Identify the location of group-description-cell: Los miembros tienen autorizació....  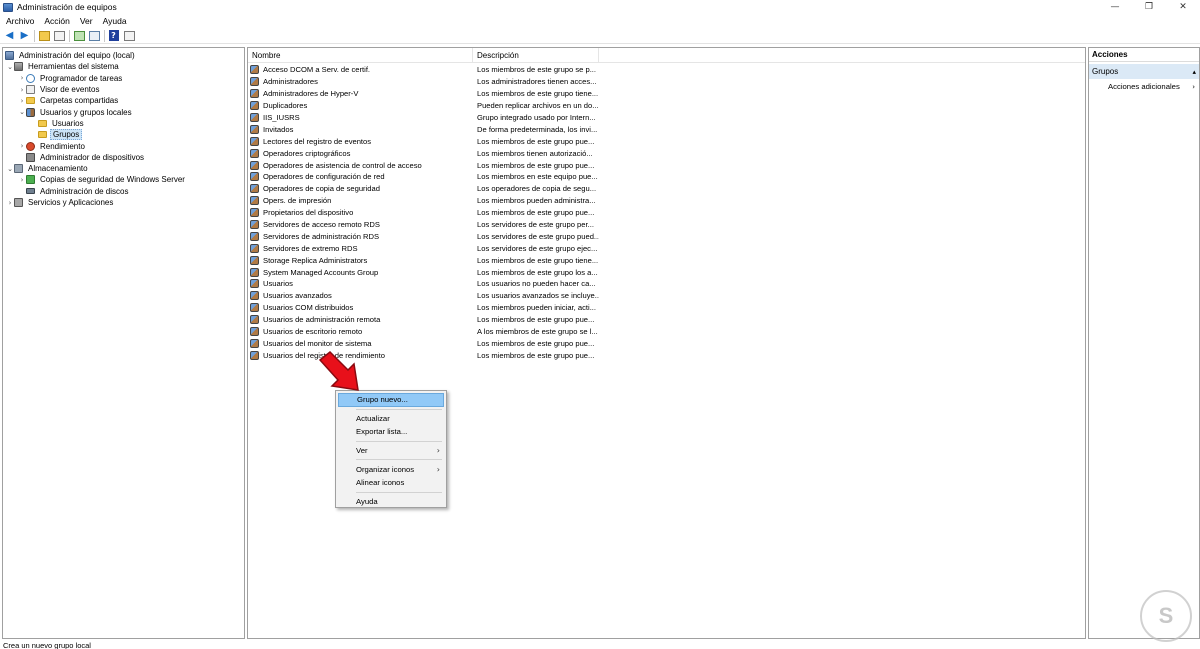
(536, 153).